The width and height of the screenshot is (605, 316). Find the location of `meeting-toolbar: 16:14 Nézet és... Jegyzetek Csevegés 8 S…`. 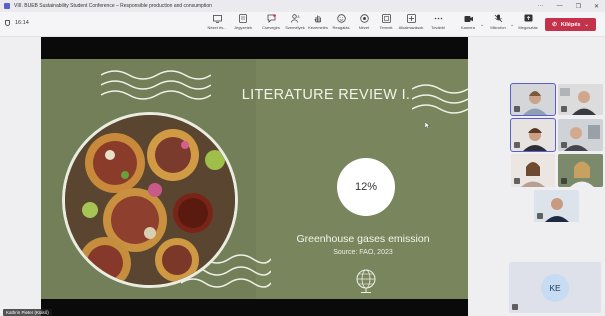

meeting-toolbar: 16:14 Nézet és... Jegyzetek Csevegés 8 S… is located at coordinates (302, 24).